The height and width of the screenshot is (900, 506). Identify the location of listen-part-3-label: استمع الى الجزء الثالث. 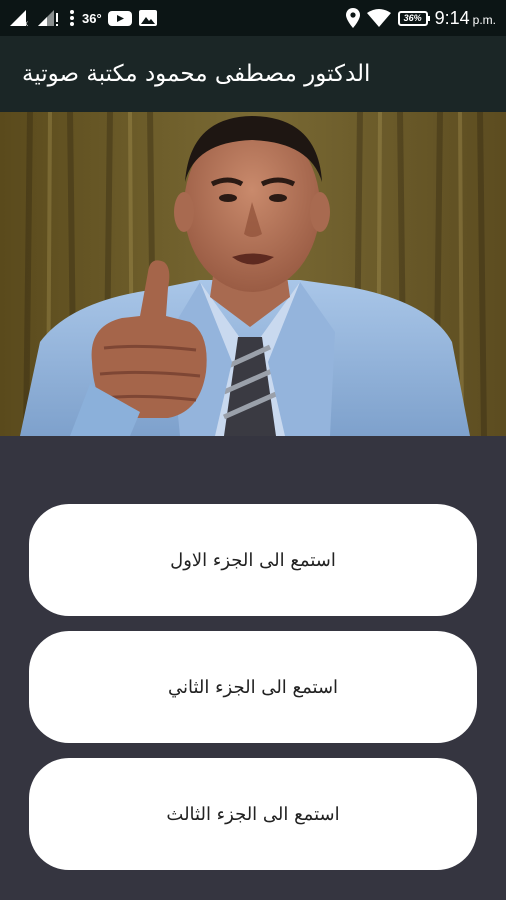
(253, 814).